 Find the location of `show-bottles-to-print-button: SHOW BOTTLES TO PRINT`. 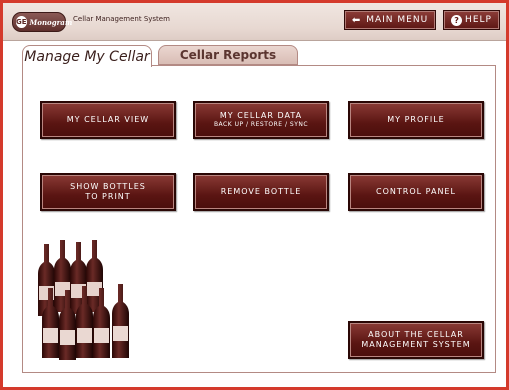

show-bottles-to-print-button: SHOW BOTTLES TO PRINT is located at coordinates (108, 192).